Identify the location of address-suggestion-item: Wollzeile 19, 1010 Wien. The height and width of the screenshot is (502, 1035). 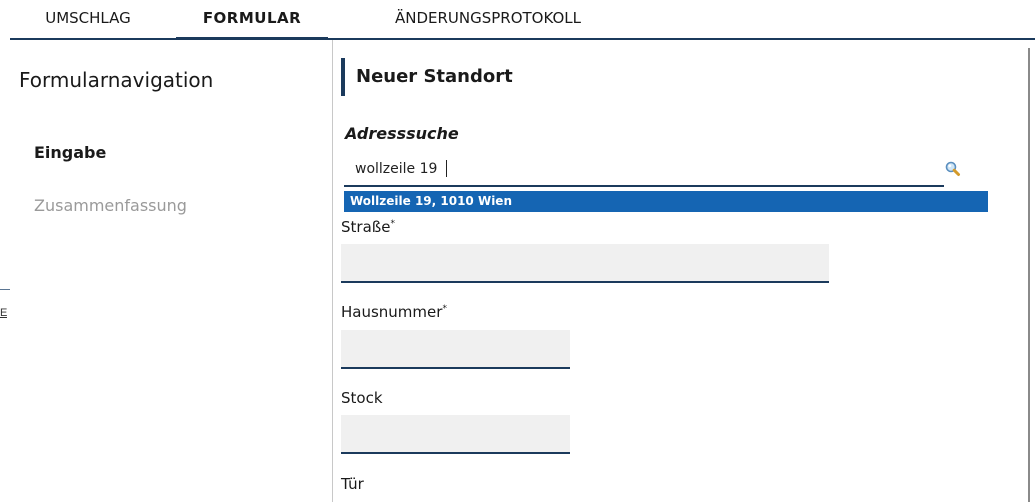
(666, 201).